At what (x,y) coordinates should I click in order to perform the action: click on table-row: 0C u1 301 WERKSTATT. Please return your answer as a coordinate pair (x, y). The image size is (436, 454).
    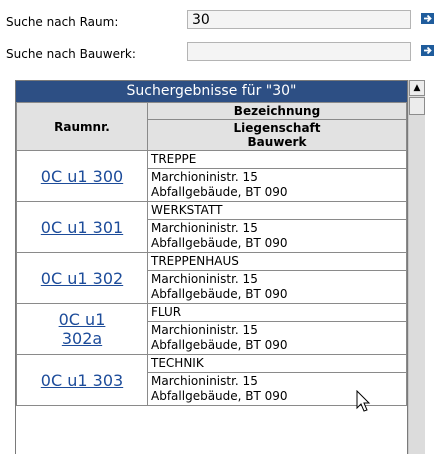
    Looking at the image, I should click on (211, 227).